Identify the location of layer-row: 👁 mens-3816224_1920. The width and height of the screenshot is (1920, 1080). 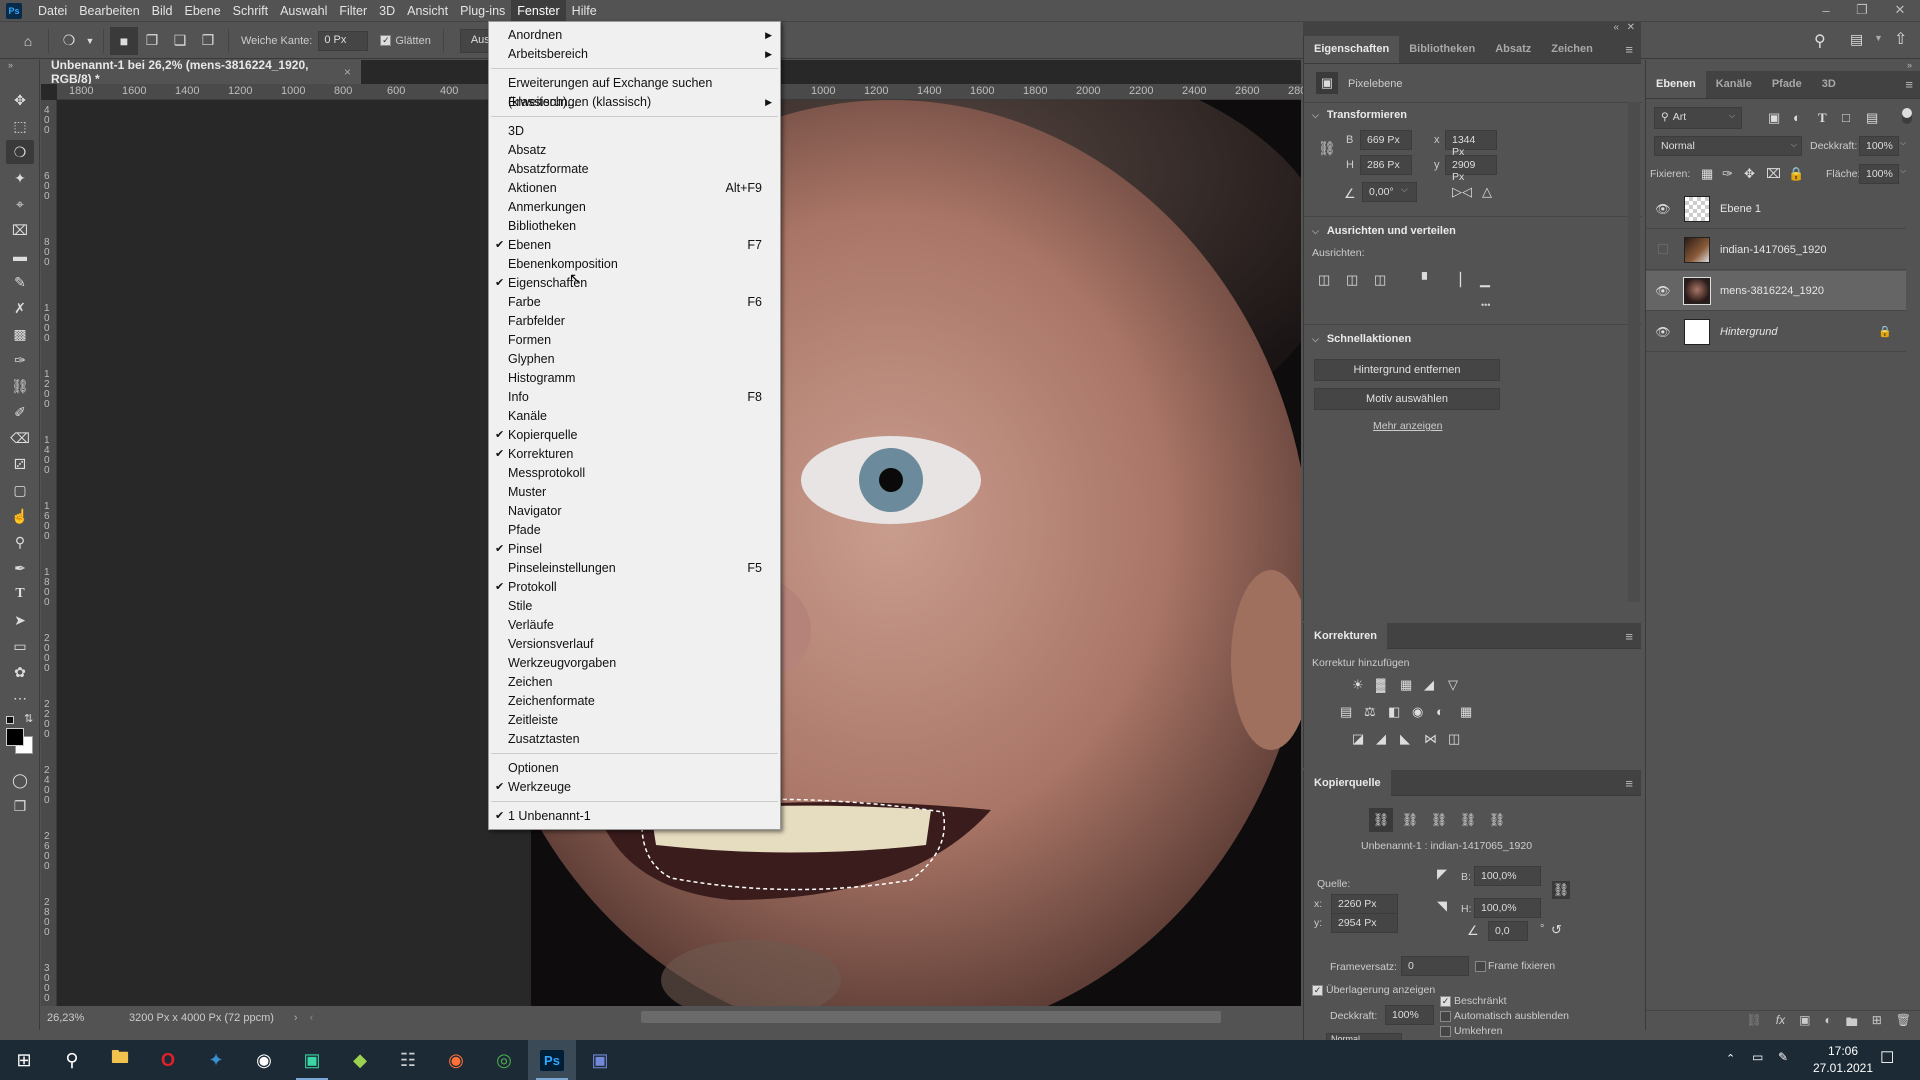
(1776, 291).